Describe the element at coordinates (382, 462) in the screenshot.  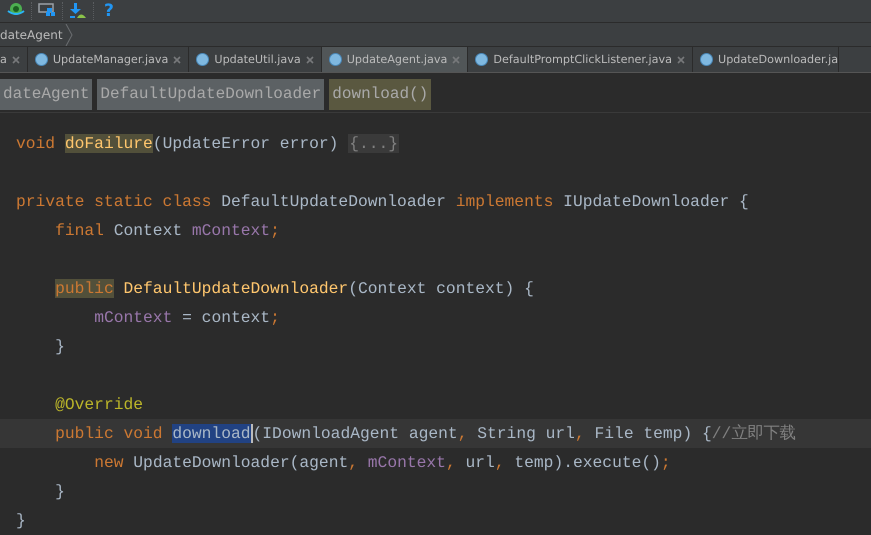
I see `code-line: new UpdateDownloader(agent, mContext, url, temp).execute();` at that location.